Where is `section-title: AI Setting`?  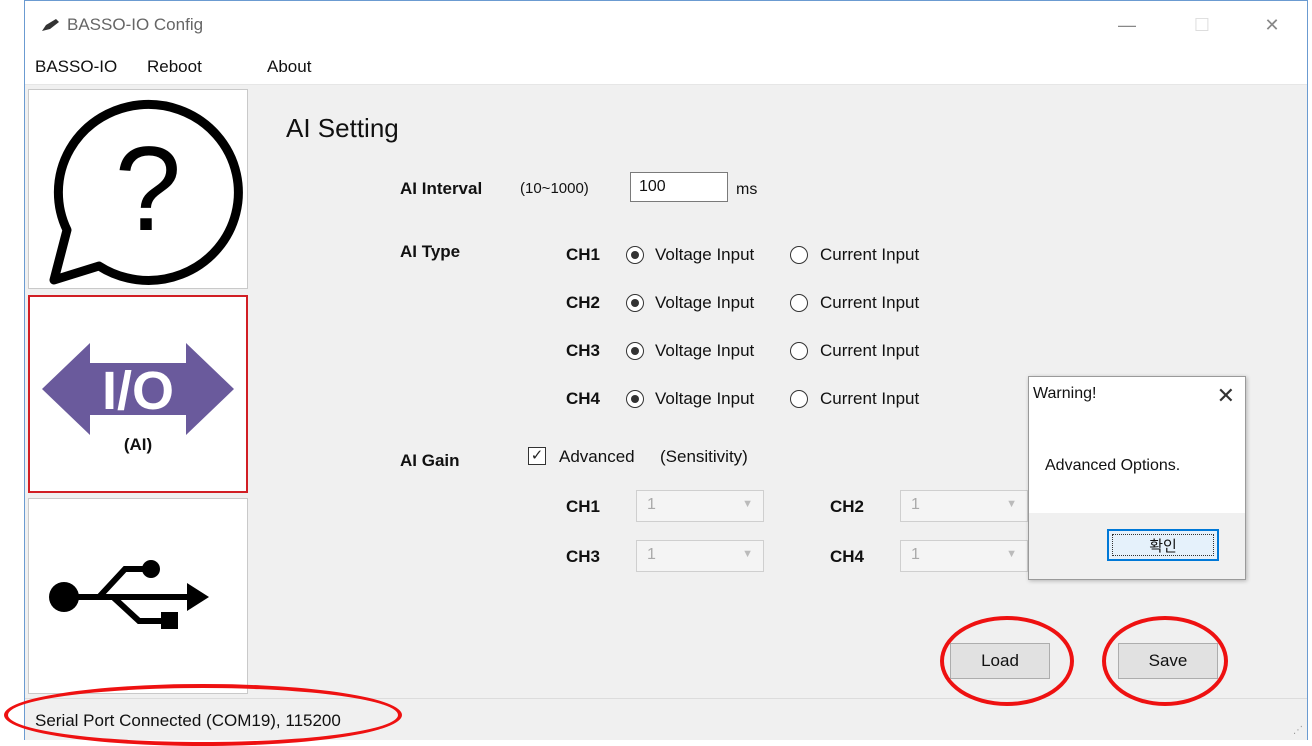 section-title: AI Setting is located at coordinates (342, 128).